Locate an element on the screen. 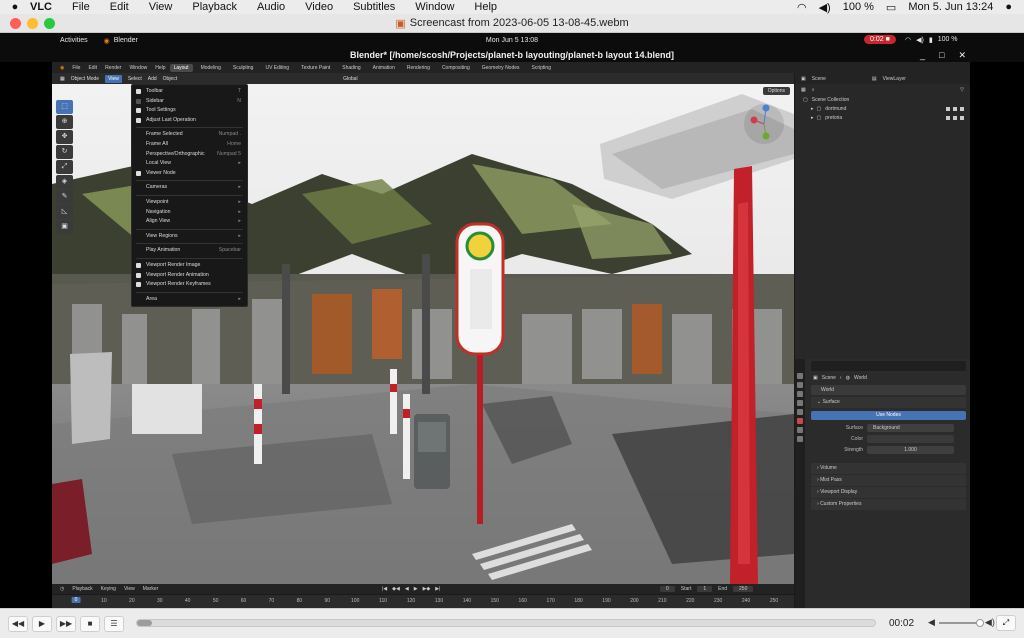  rotate-tool-icon: ↻ is located at coordinates (64, 152).